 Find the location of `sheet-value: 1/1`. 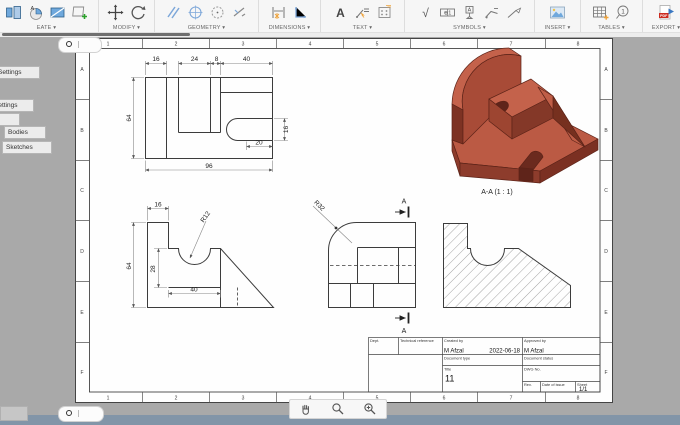

sheet-value: 1/1 is located at coordinates (583, 390).